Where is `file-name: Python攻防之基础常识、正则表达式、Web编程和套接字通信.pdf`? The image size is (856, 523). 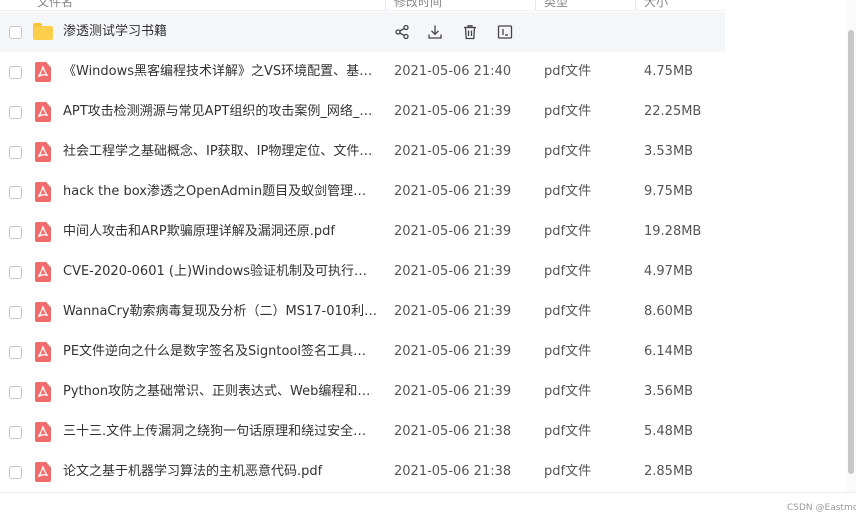
file-name: Python攻防之基础常识、正则表达式、Web编程和套接字通信.pdf is located at coordinates (220, 392).